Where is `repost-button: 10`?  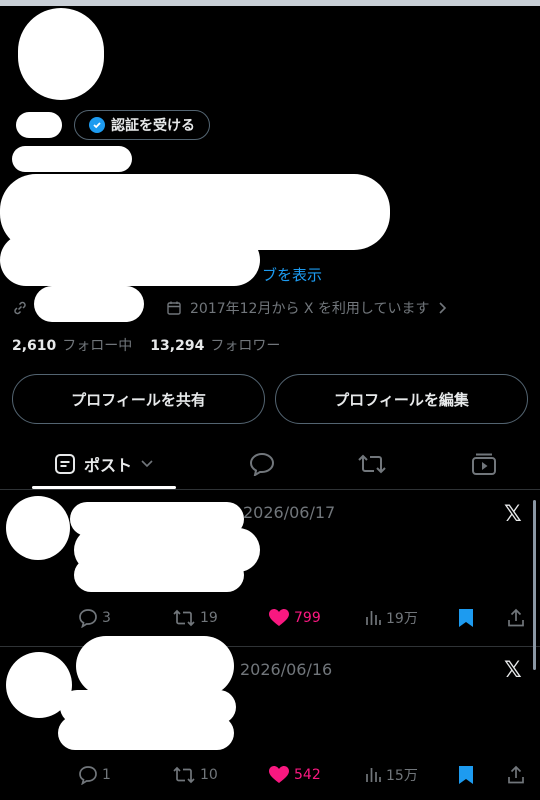 repost-button: 10 is located at coordinates (195, 775).